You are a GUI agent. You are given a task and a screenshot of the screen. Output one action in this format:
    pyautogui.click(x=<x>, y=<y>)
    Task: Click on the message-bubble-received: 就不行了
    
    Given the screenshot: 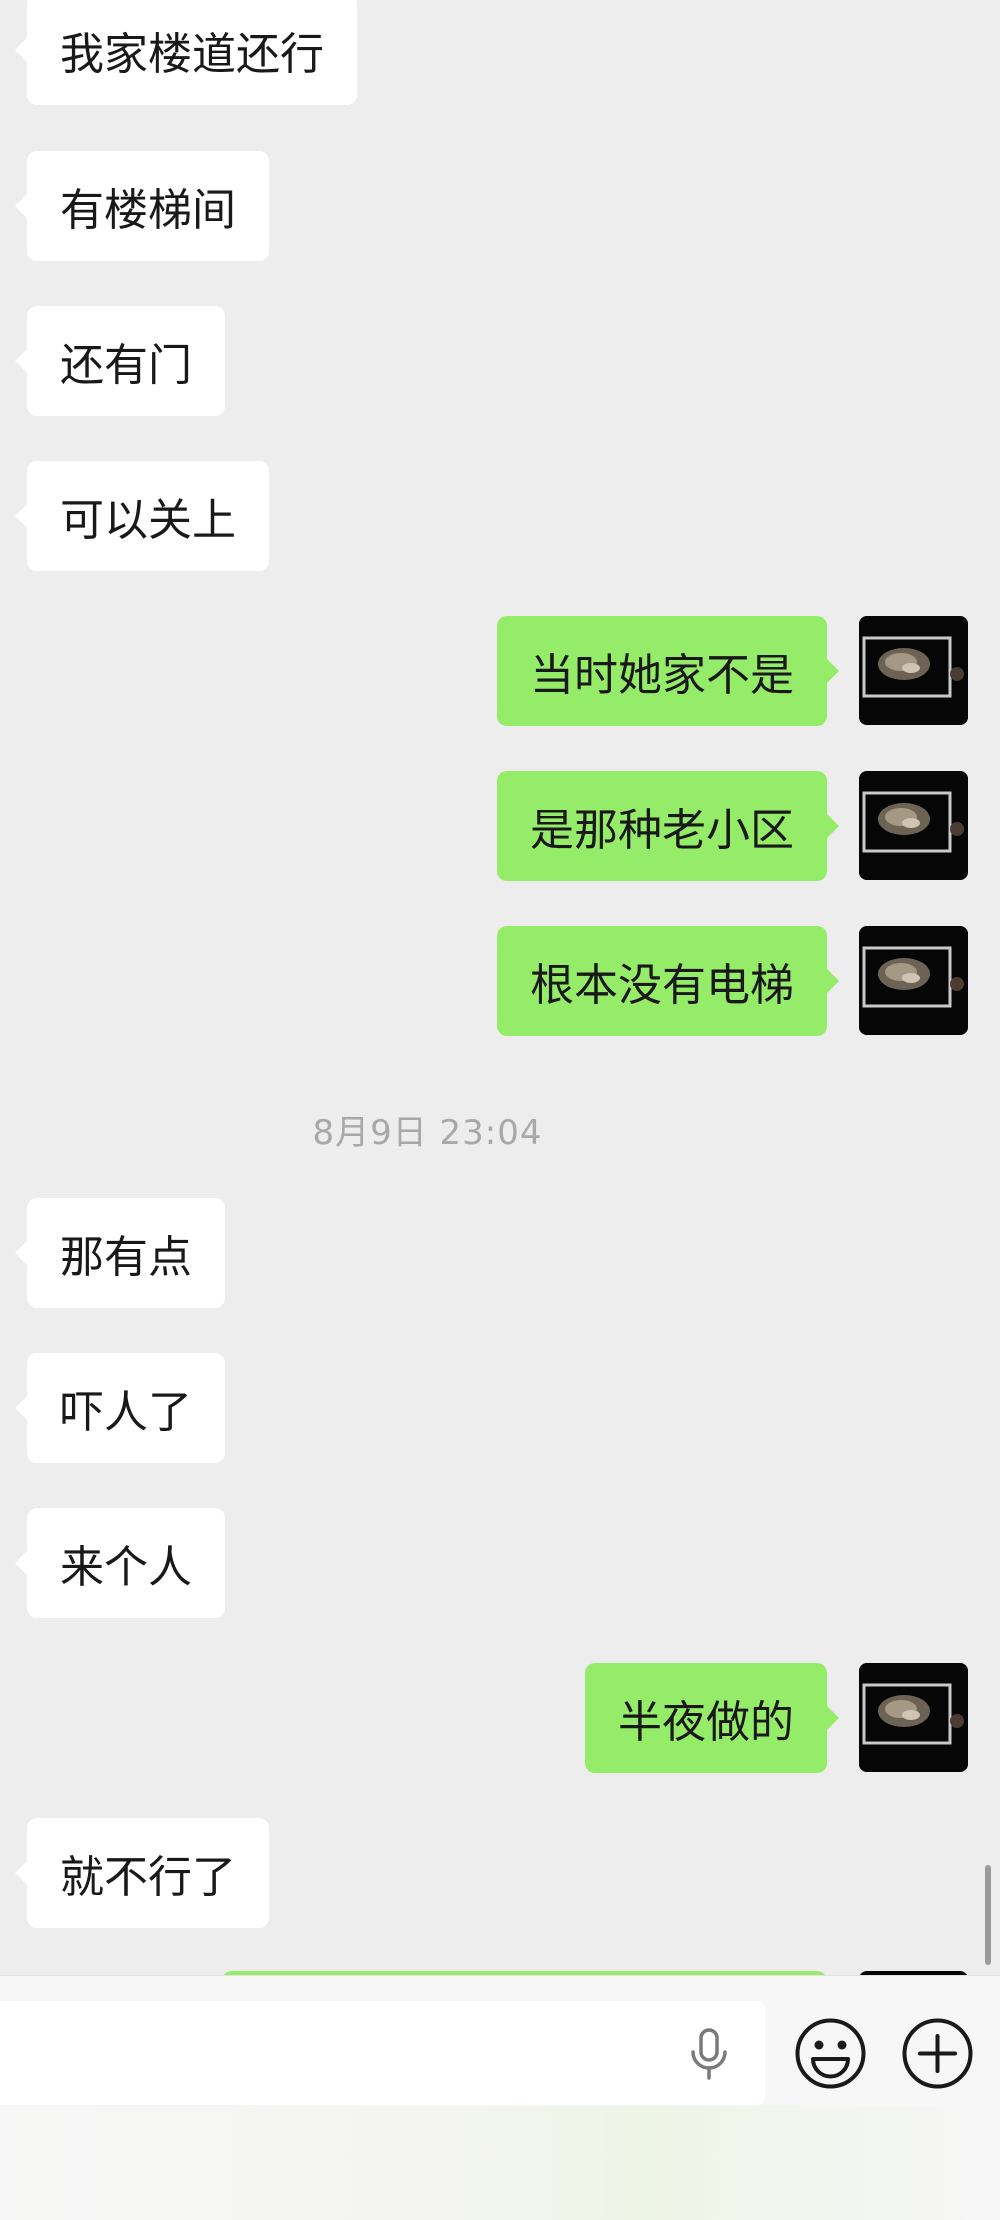 What is the action you would take?
    pyautogui.click(x=142, y=1873)
    